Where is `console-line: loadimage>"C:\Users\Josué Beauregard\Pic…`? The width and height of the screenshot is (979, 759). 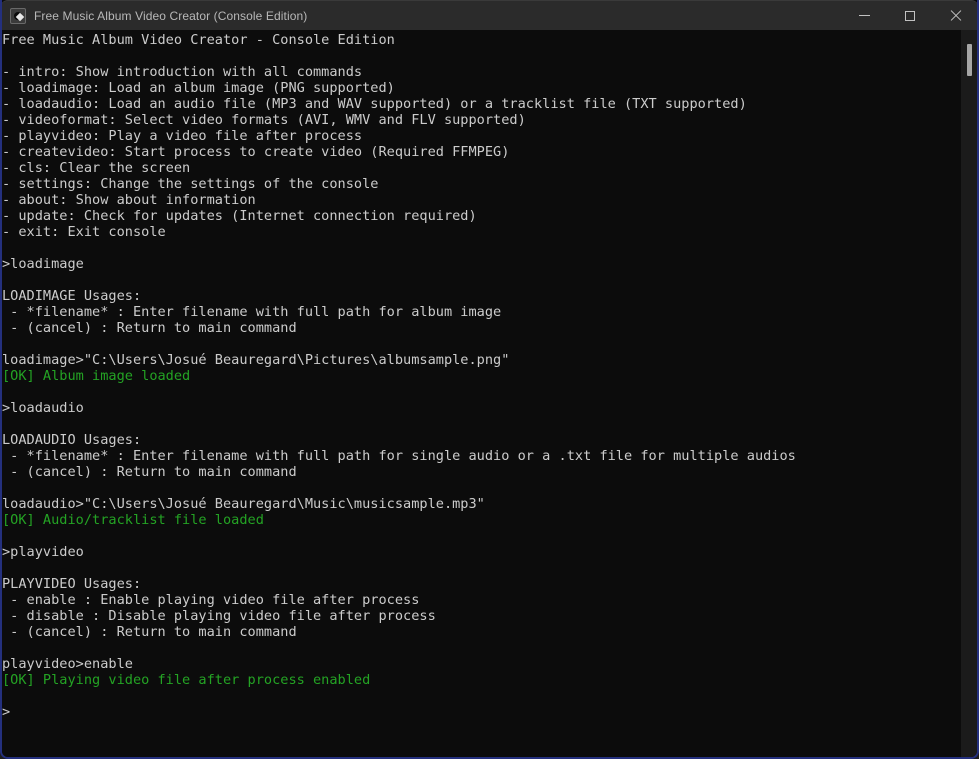
console-line: loadimage>"C:\Users\Josué Beauregard\Pic… is located at coordinates (256, 360).